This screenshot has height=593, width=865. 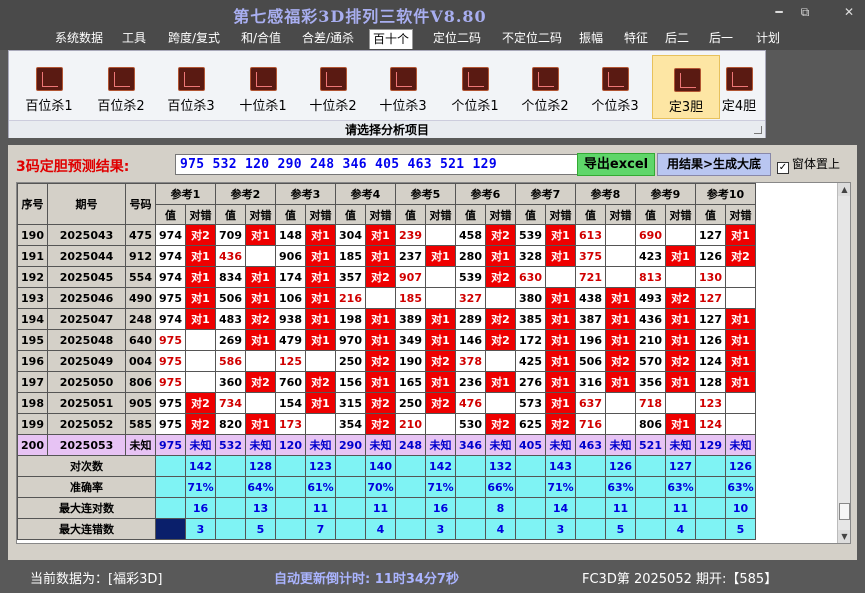 I want to click on ref-value: 127, so click(x=710, y=298).